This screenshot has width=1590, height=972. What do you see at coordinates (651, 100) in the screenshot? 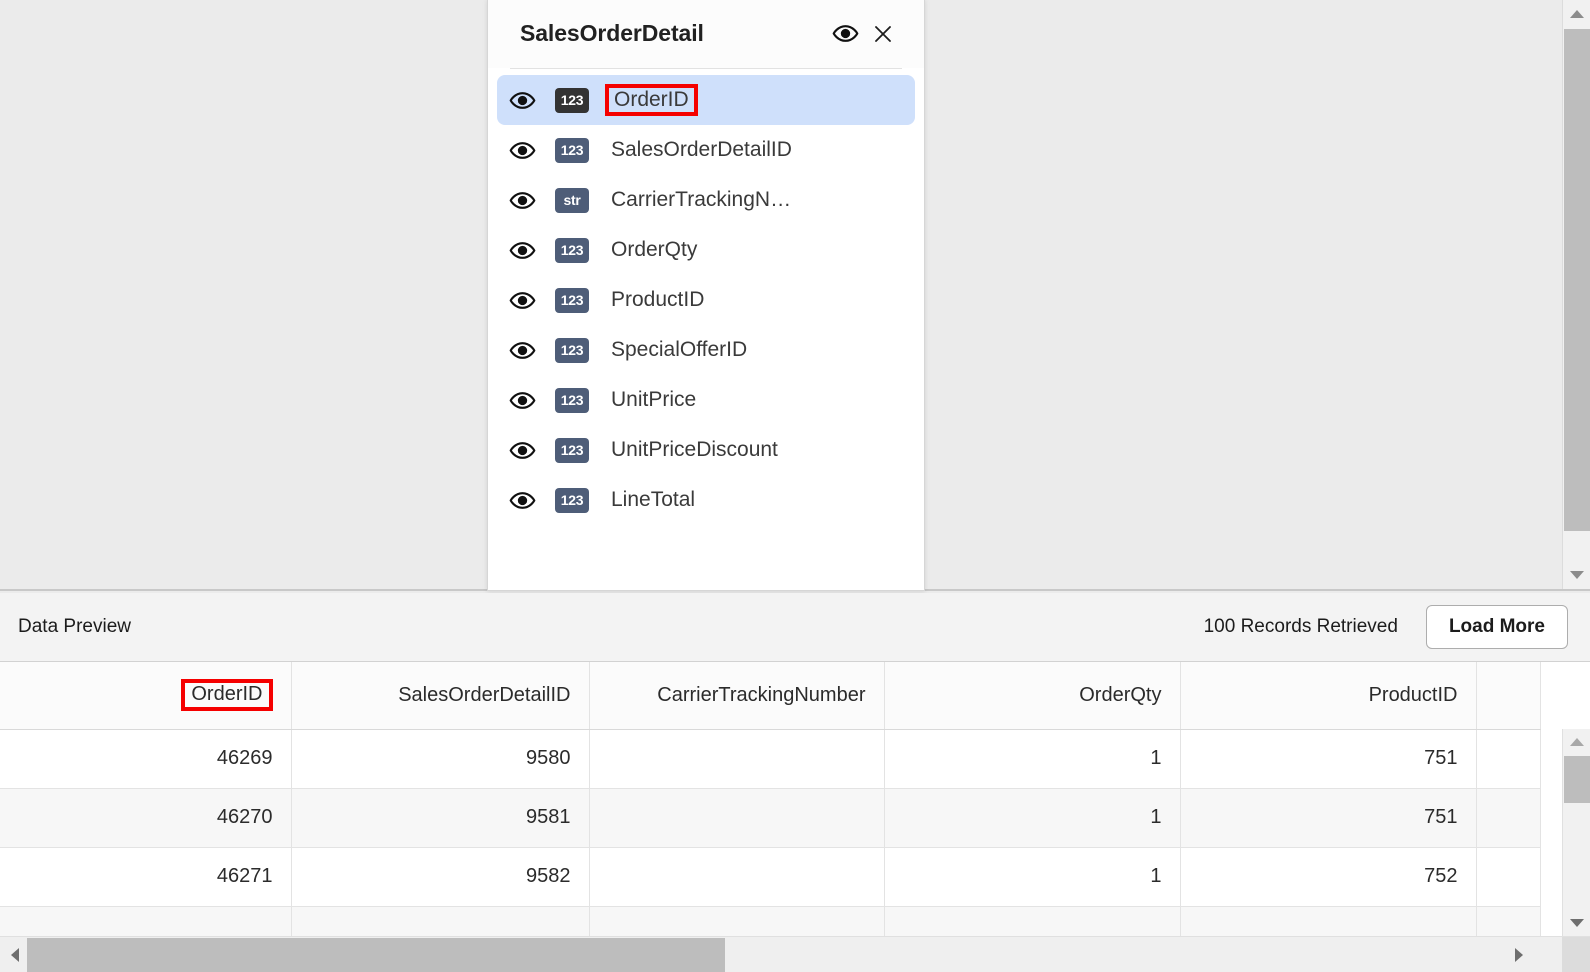
I see `field-name-label: OrderID` at bounding box center [651, 100].